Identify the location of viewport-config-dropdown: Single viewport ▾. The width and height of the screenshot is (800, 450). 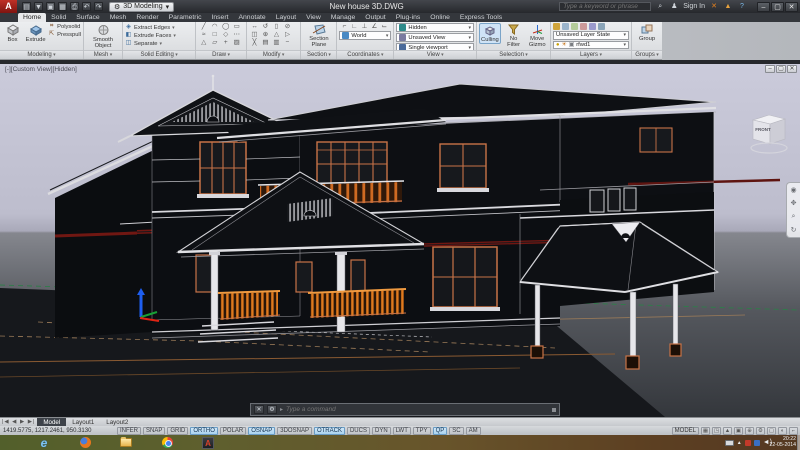
(435, 46).